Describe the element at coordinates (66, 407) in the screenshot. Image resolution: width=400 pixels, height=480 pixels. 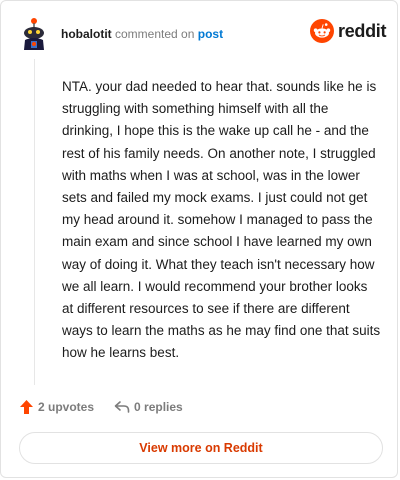
I see `upvote-count: 2 upvotes` at that location.